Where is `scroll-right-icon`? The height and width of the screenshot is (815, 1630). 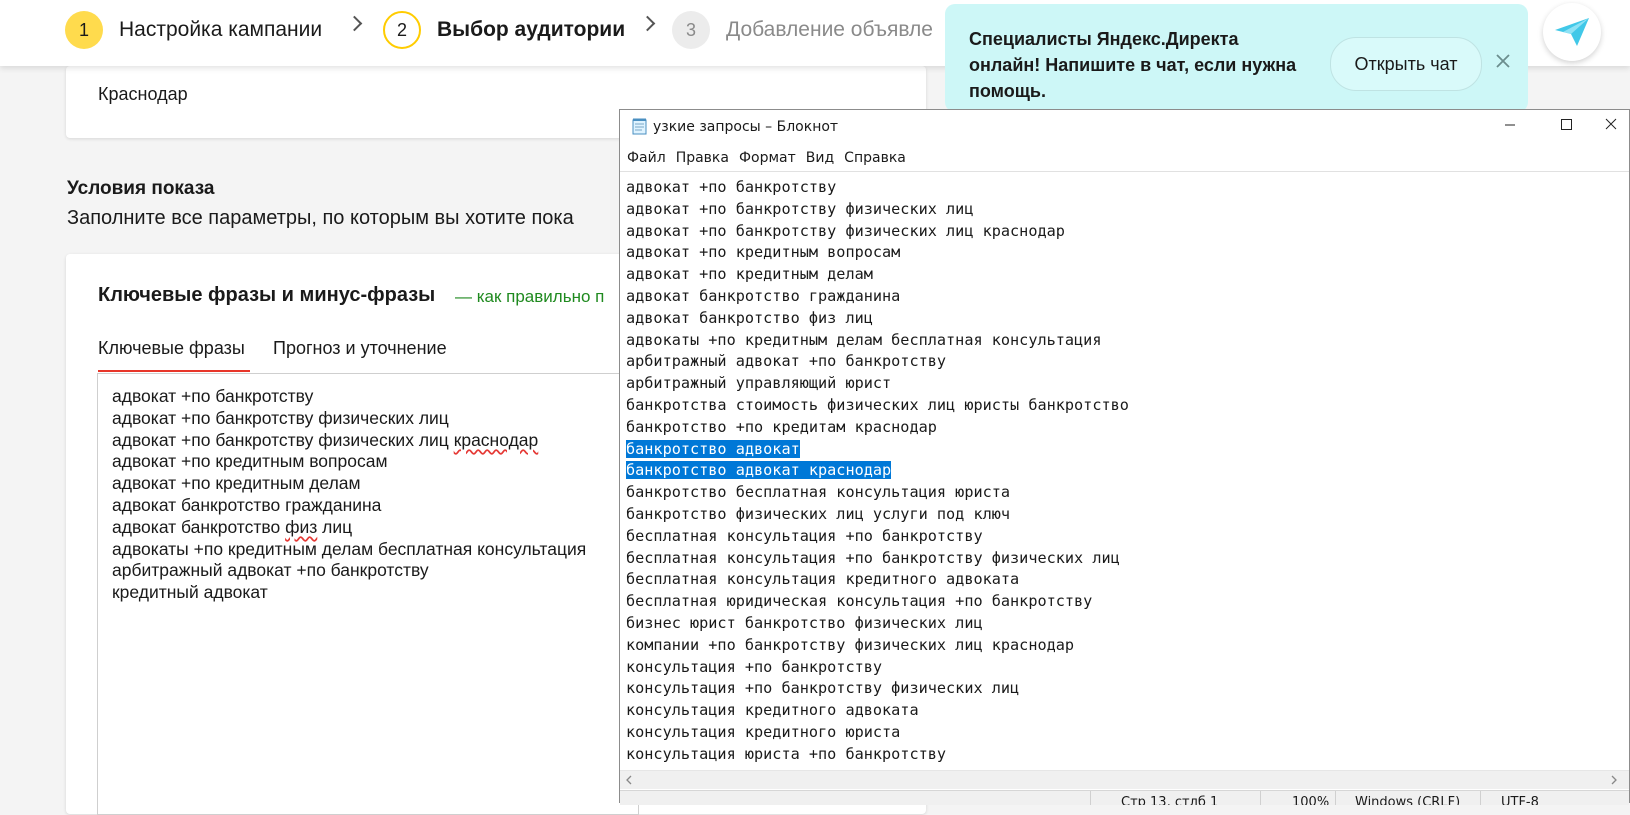 scroll-right-icon is located at coordinates (1614, 780).